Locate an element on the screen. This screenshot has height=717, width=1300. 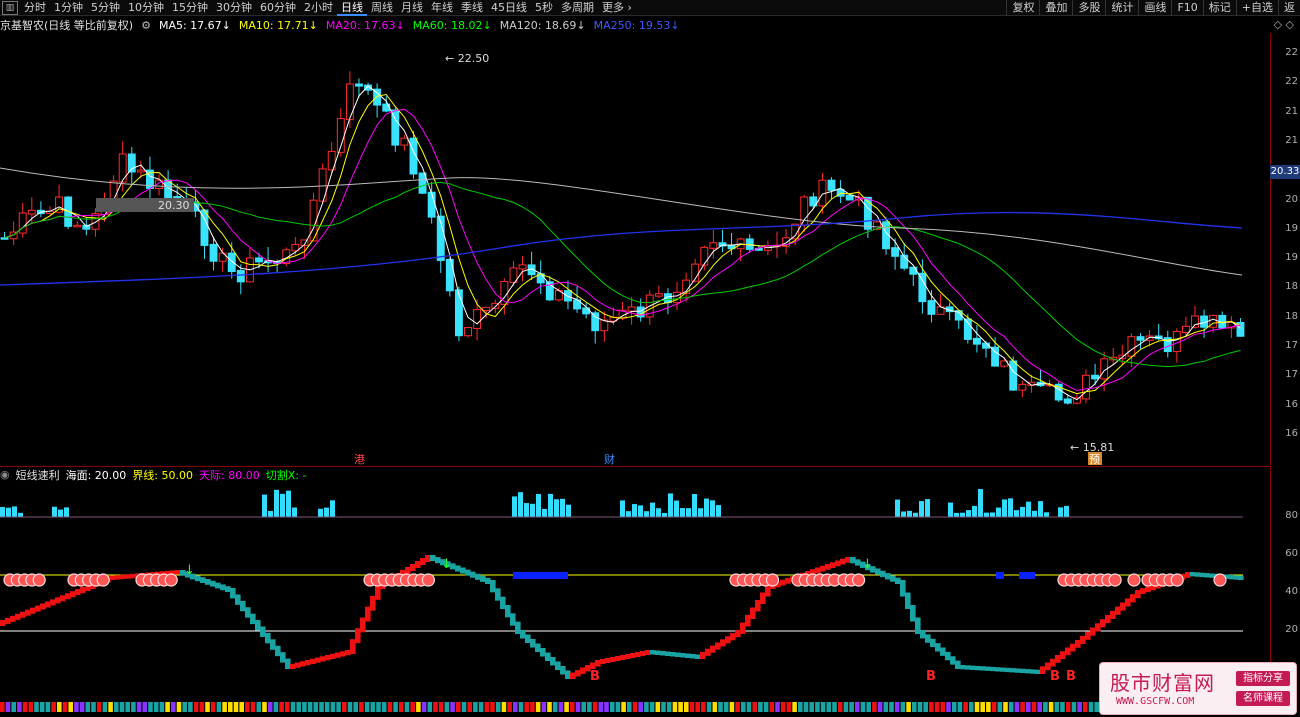
layout-icon: ▥ is located at coordinates (10, 7).